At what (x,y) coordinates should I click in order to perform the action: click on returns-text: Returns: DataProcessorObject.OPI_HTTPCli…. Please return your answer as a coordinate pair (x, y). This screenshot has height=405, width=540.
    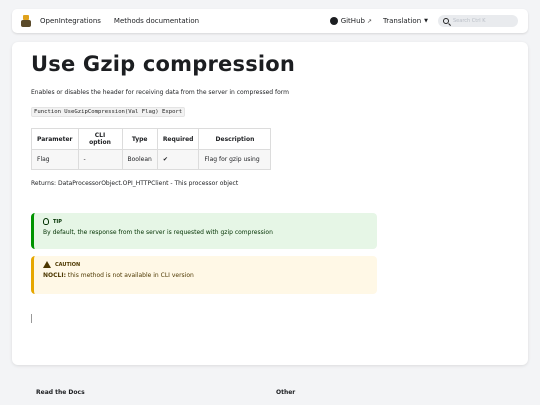
    Looking at the image, I should click on (135, 183).